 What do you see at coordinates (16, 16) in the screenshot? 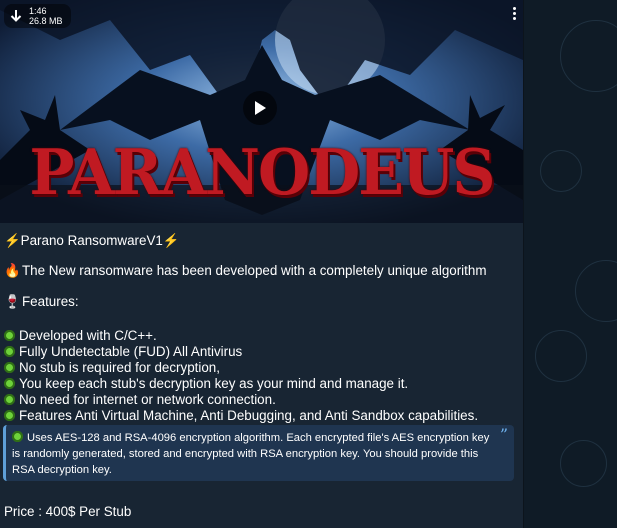
I see `download-icon` at bounding box center [16, 16].